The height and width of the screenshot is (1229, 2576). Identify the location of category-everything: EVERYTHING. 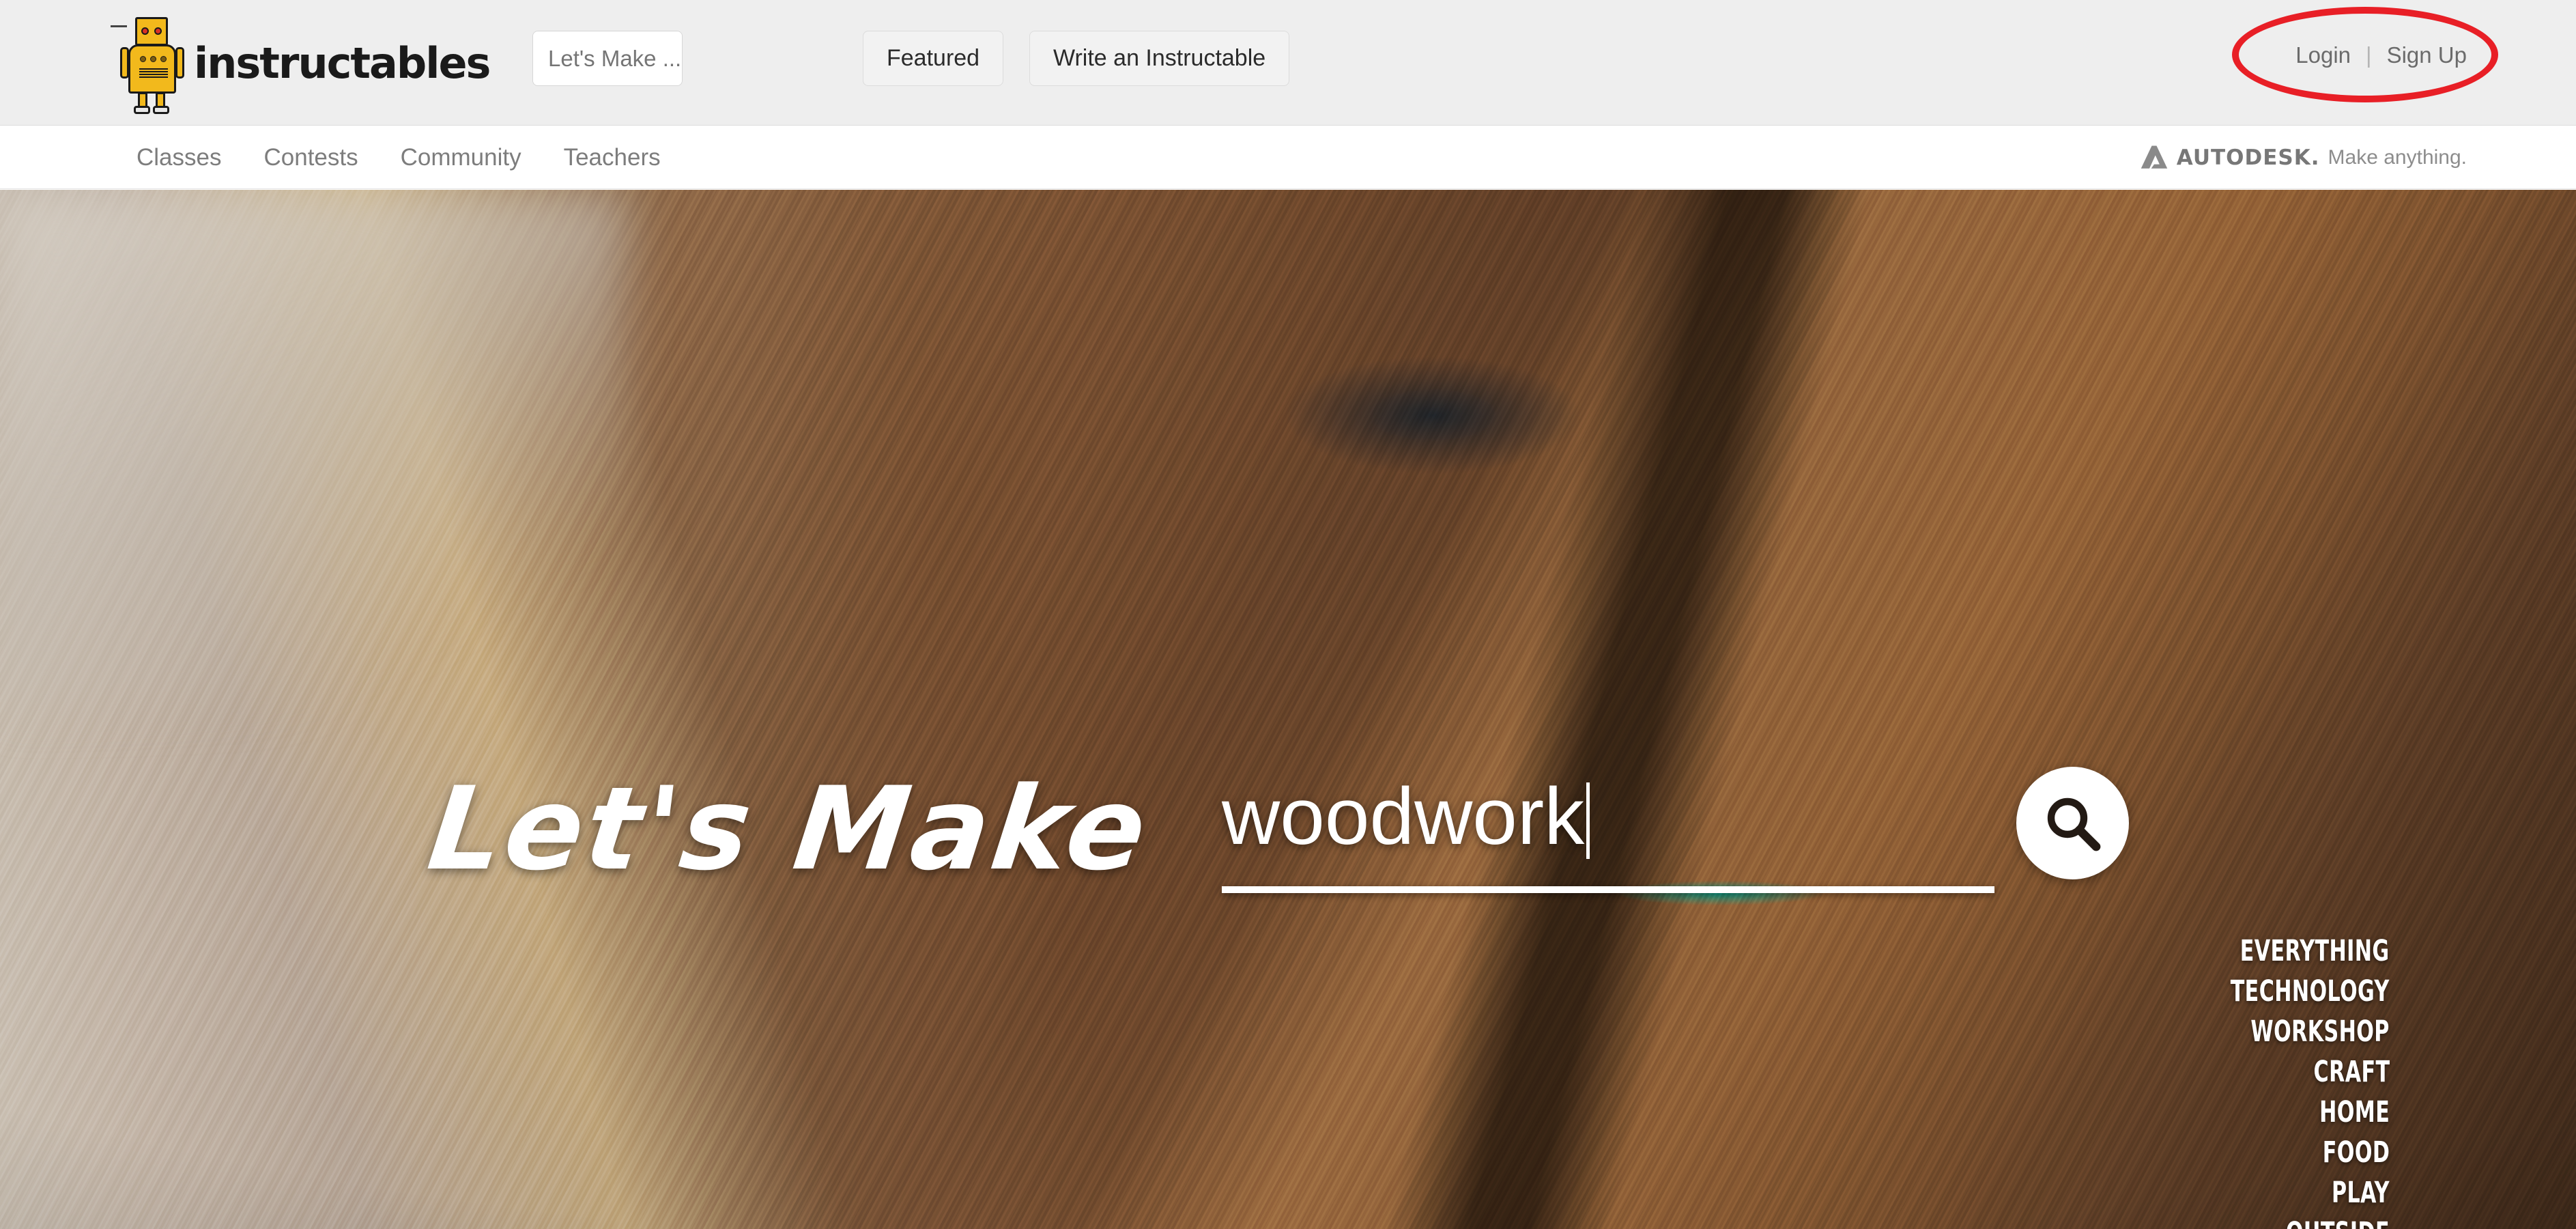
(2315, 951).